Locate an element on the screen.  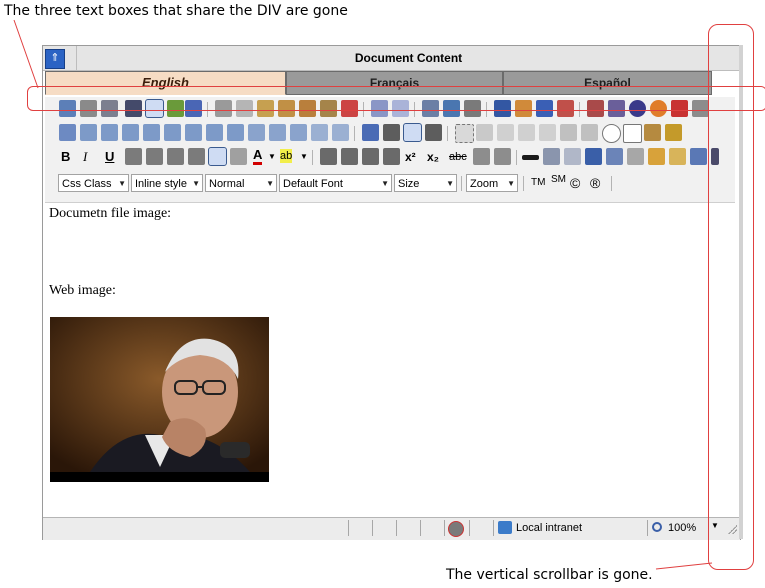
annotation-pointer-top is located at coordinates (26, 54).